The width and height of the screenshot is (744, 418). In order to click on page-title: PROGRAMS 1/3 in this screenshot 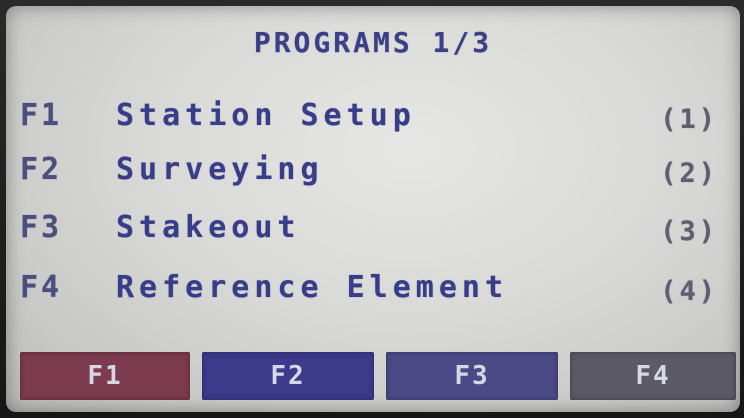, I will do `click(373, 42)`.